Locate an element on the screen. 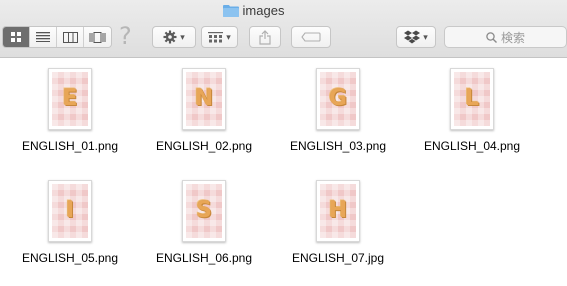  dropbox-icon is located at coordinates (412, 37).